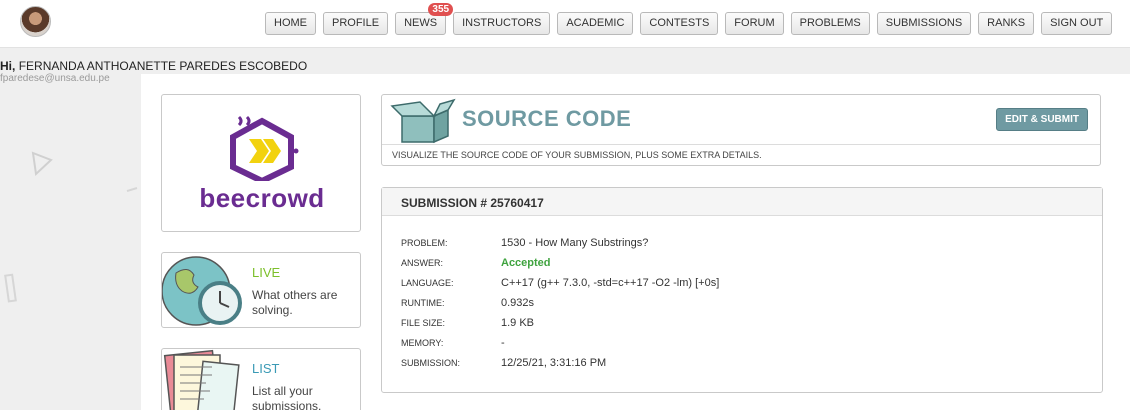  What do you see at coordinates (423, 121) in the screenshot?
I see `open-box-icon` at bounding box center [423, 121].